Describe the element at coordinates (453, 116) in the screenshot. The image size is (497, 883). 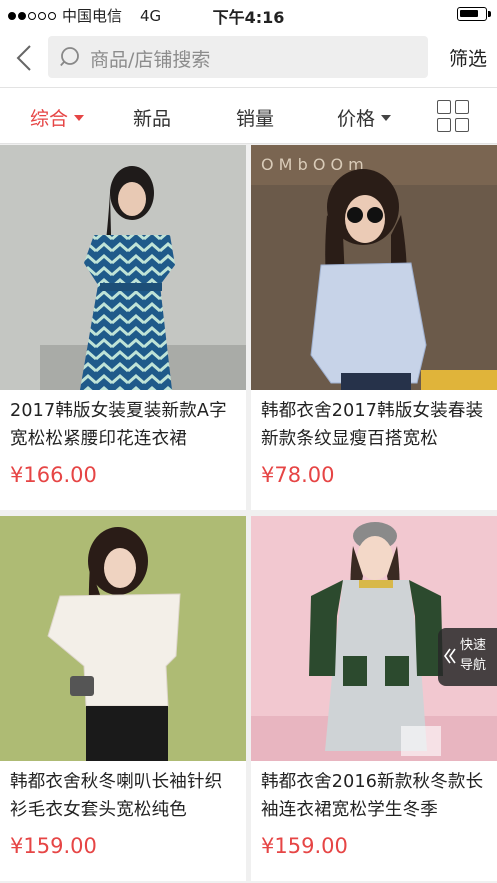
I see `grid-view-toggle-icon` at that location.